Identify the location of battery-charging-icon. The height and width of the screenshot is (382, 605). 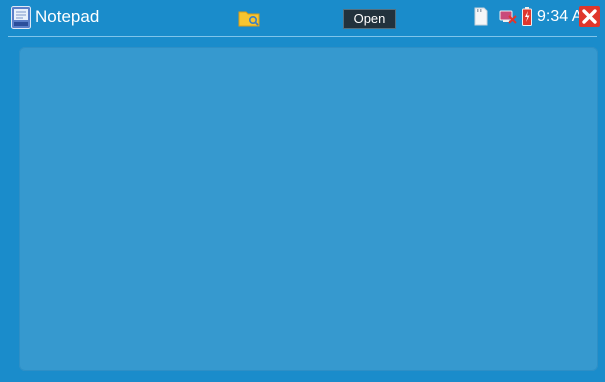
(527, 16).